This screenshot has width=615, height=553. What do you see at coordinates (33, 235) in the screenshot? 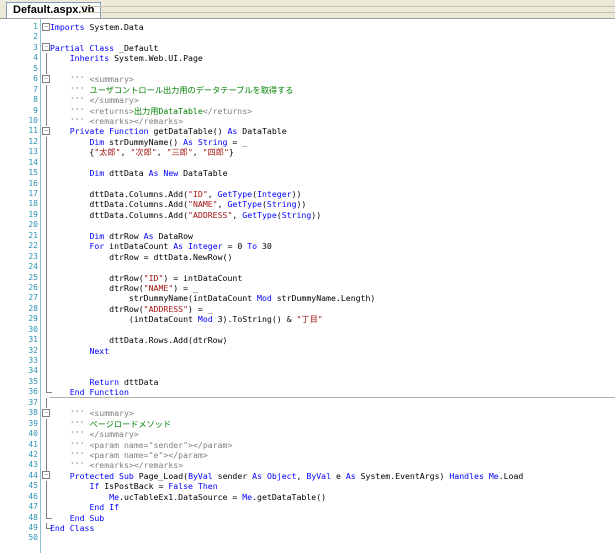
I see `line-number: 21` at bounding box center [33, 235].